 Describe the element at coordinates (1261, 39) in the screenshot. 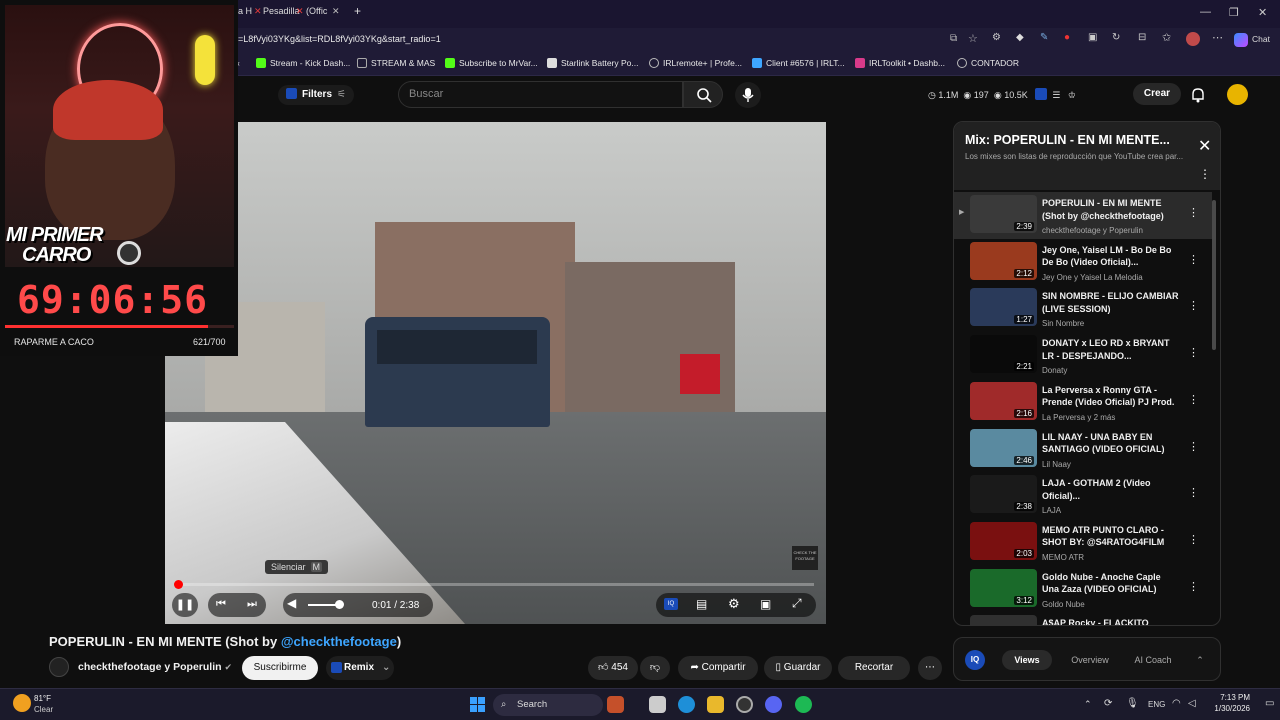

I see `chat-button: Chat` at that location.